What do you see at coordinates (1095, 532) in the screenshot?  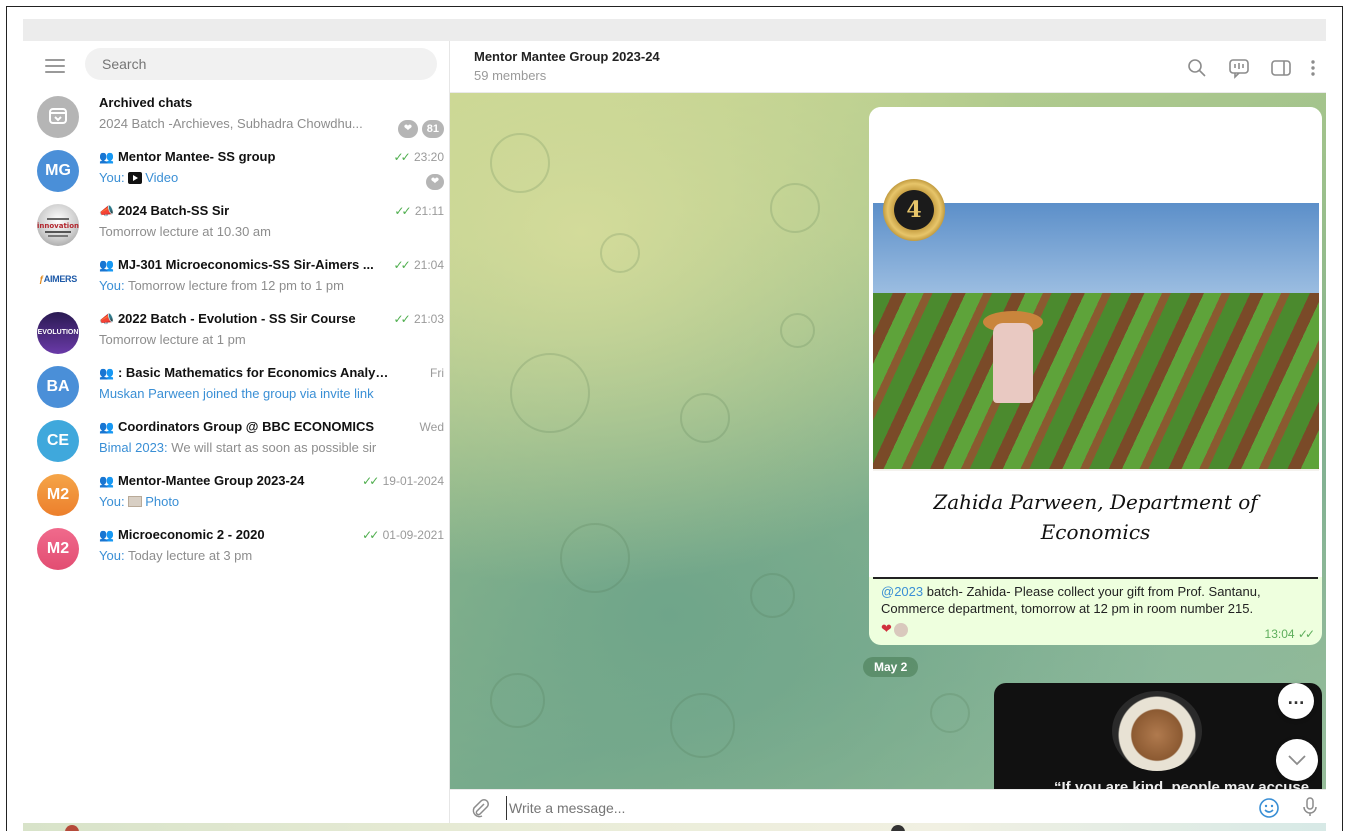 I see `image-caption-line2: Economics` at bounding box center [1095, 532].